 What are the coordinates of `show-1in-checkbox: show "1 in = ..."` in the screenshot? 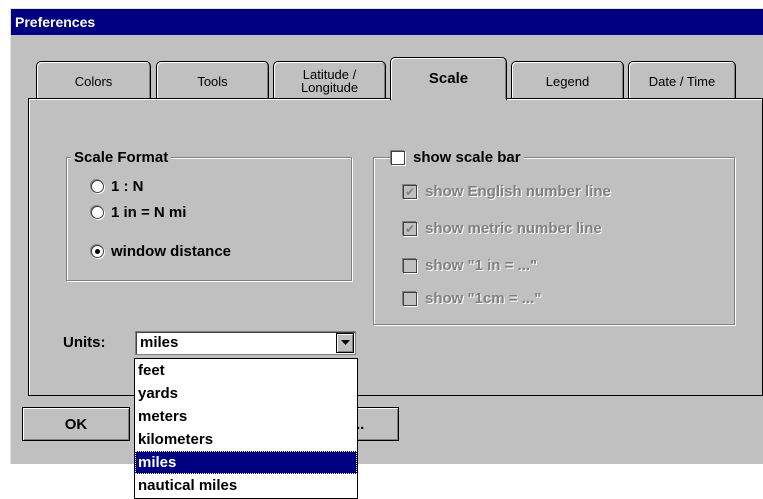 It's located at (470, 265).